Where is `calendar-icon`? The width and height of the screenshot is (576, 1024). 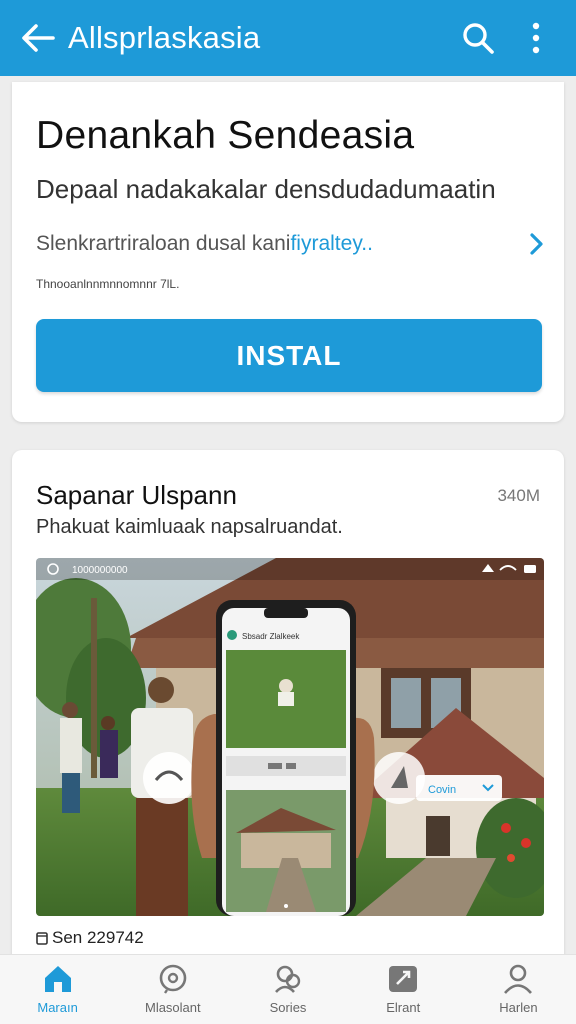 calendar-icon is located at coordinates (42, 938).